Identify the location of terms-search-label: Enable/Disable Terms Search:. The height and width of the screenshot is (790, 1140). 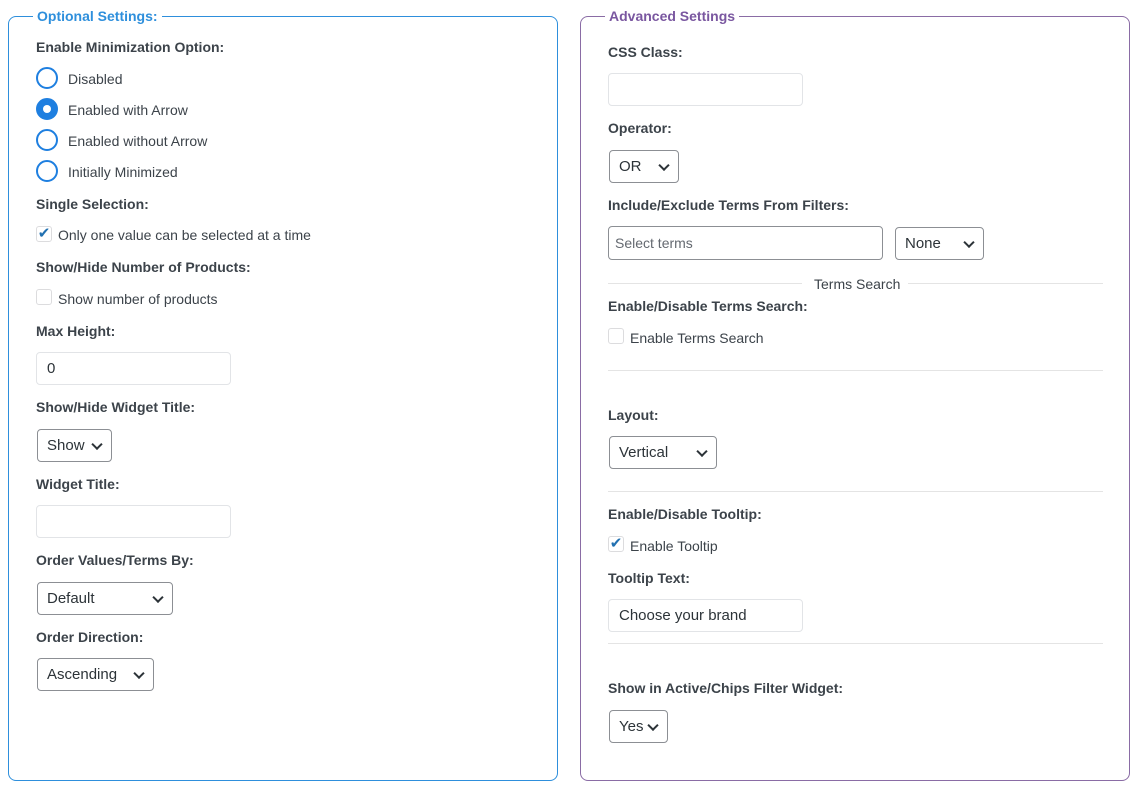
(708, 306).